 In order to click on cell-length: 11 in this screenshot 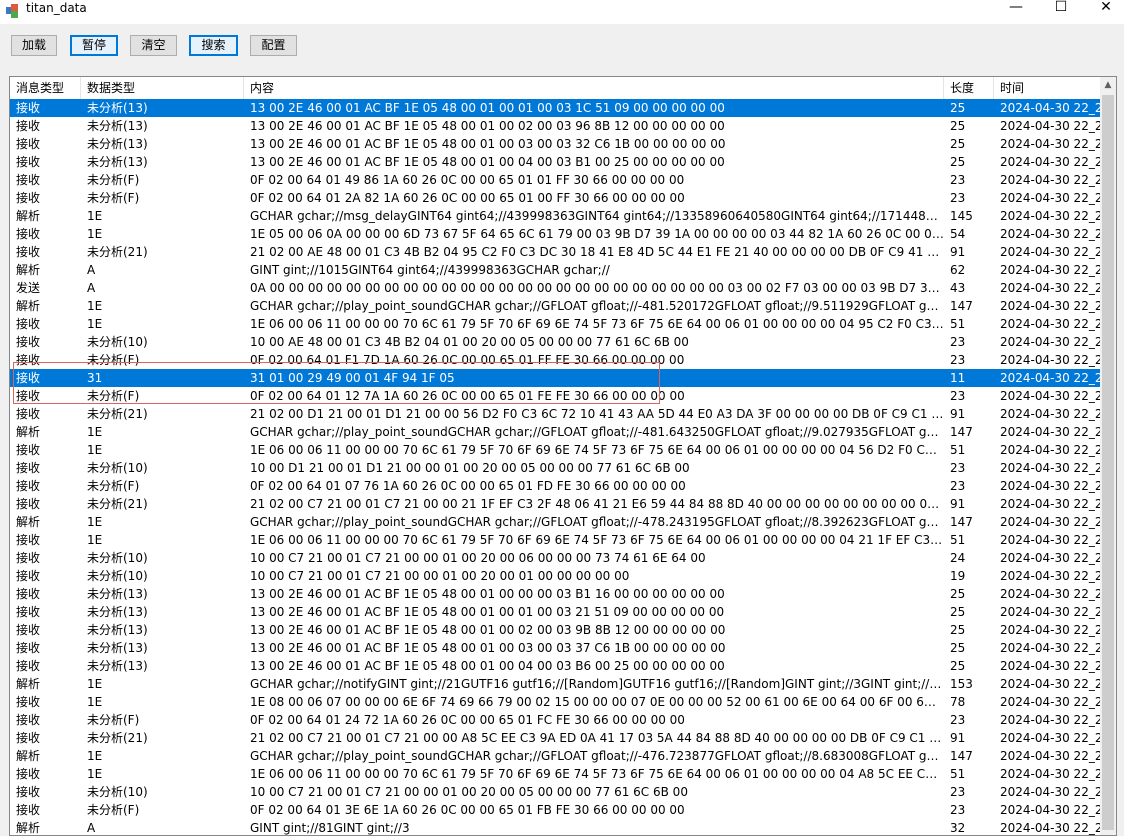, I will do `click(958, 378)`.